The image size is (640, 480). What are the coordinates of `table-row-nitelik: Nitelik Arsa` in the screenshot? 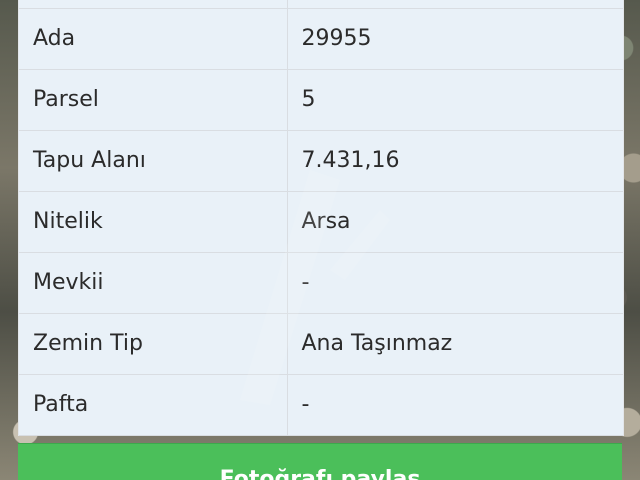 It's located at (321, 222).